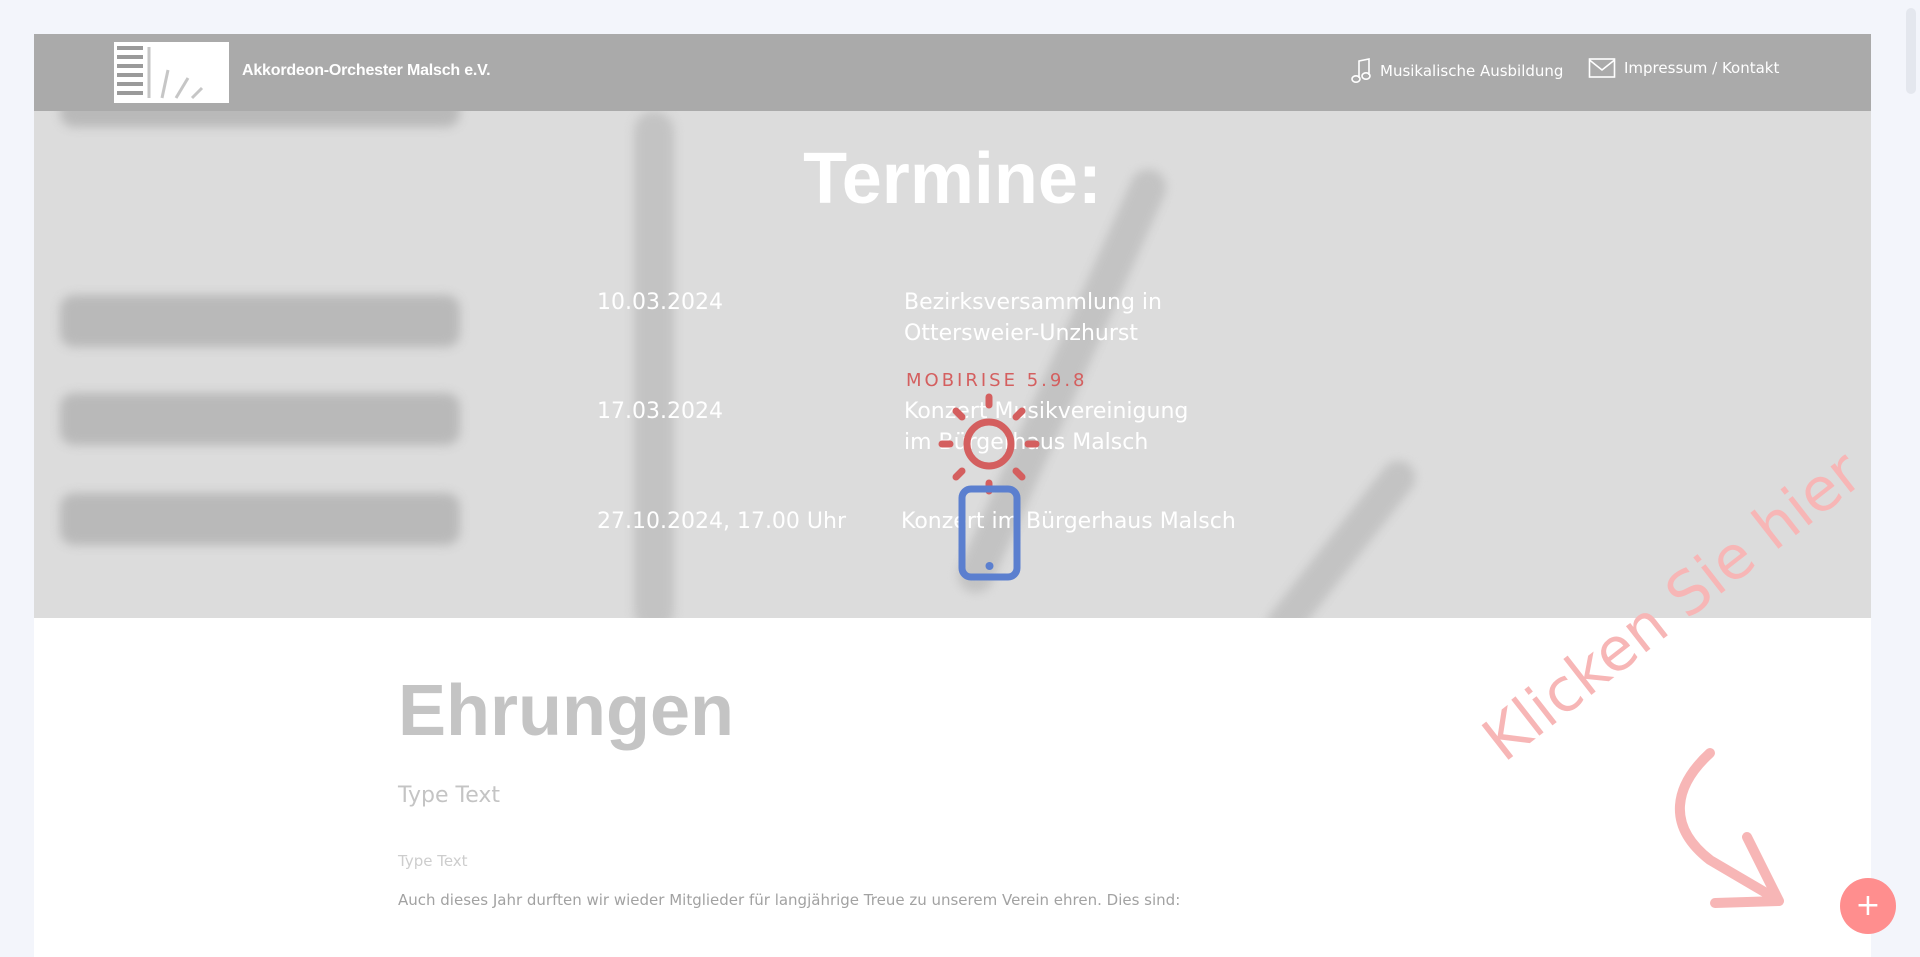 This screenshot has height=957, width=1920. Describe the element at coordinates (952, 179) in the screenshot. I see `hero-title: Termine:` at that location.